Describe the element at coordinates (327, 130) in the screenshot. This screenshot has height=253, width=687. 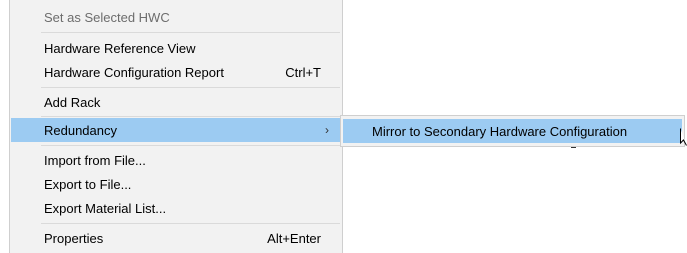
I see `chevron-right-icon: ›` at that location.